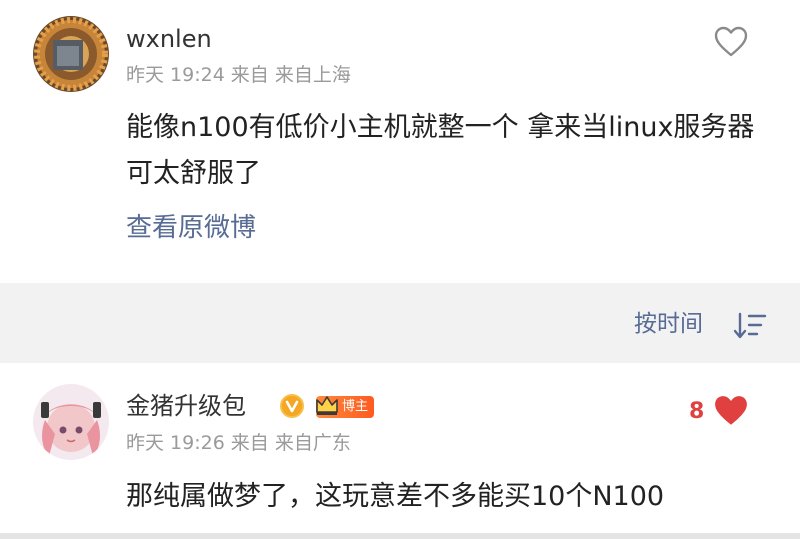 This screenshot has width=800, height=539. What do you see at coordinates (186, 406) in the screenshot?
I see `comment-username: 金猪升级包` at bounding box center [186, 406].